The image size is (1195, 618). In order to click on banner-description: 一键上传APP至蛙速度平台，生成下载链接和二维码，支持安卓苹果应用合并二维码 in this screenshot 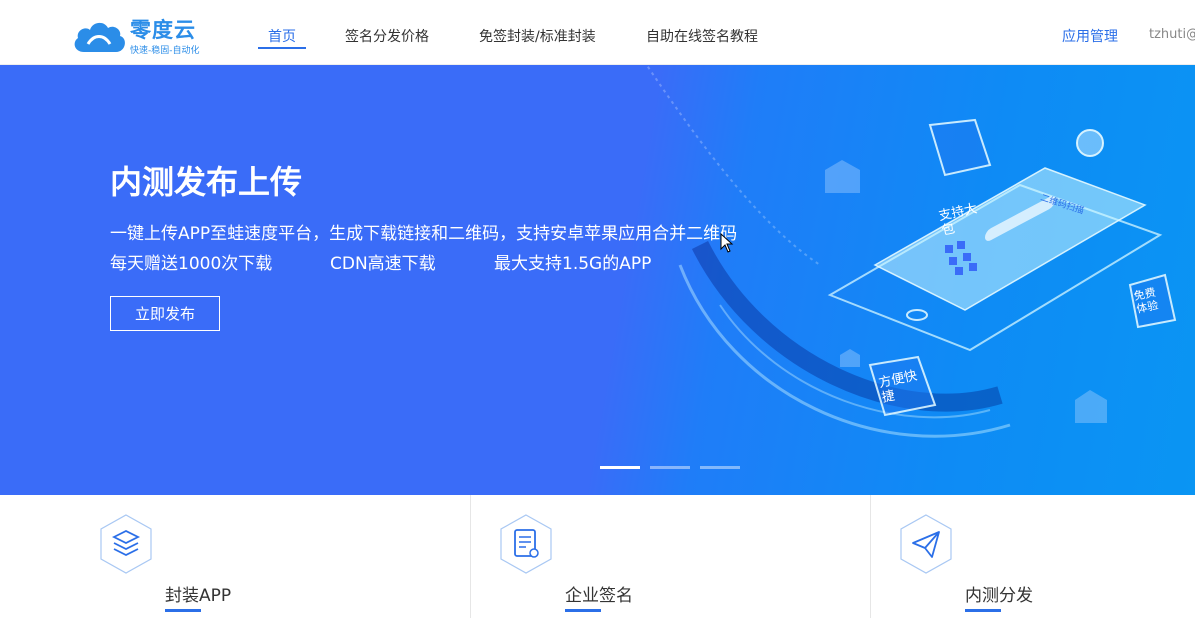, I will do `click(424, 234)`.